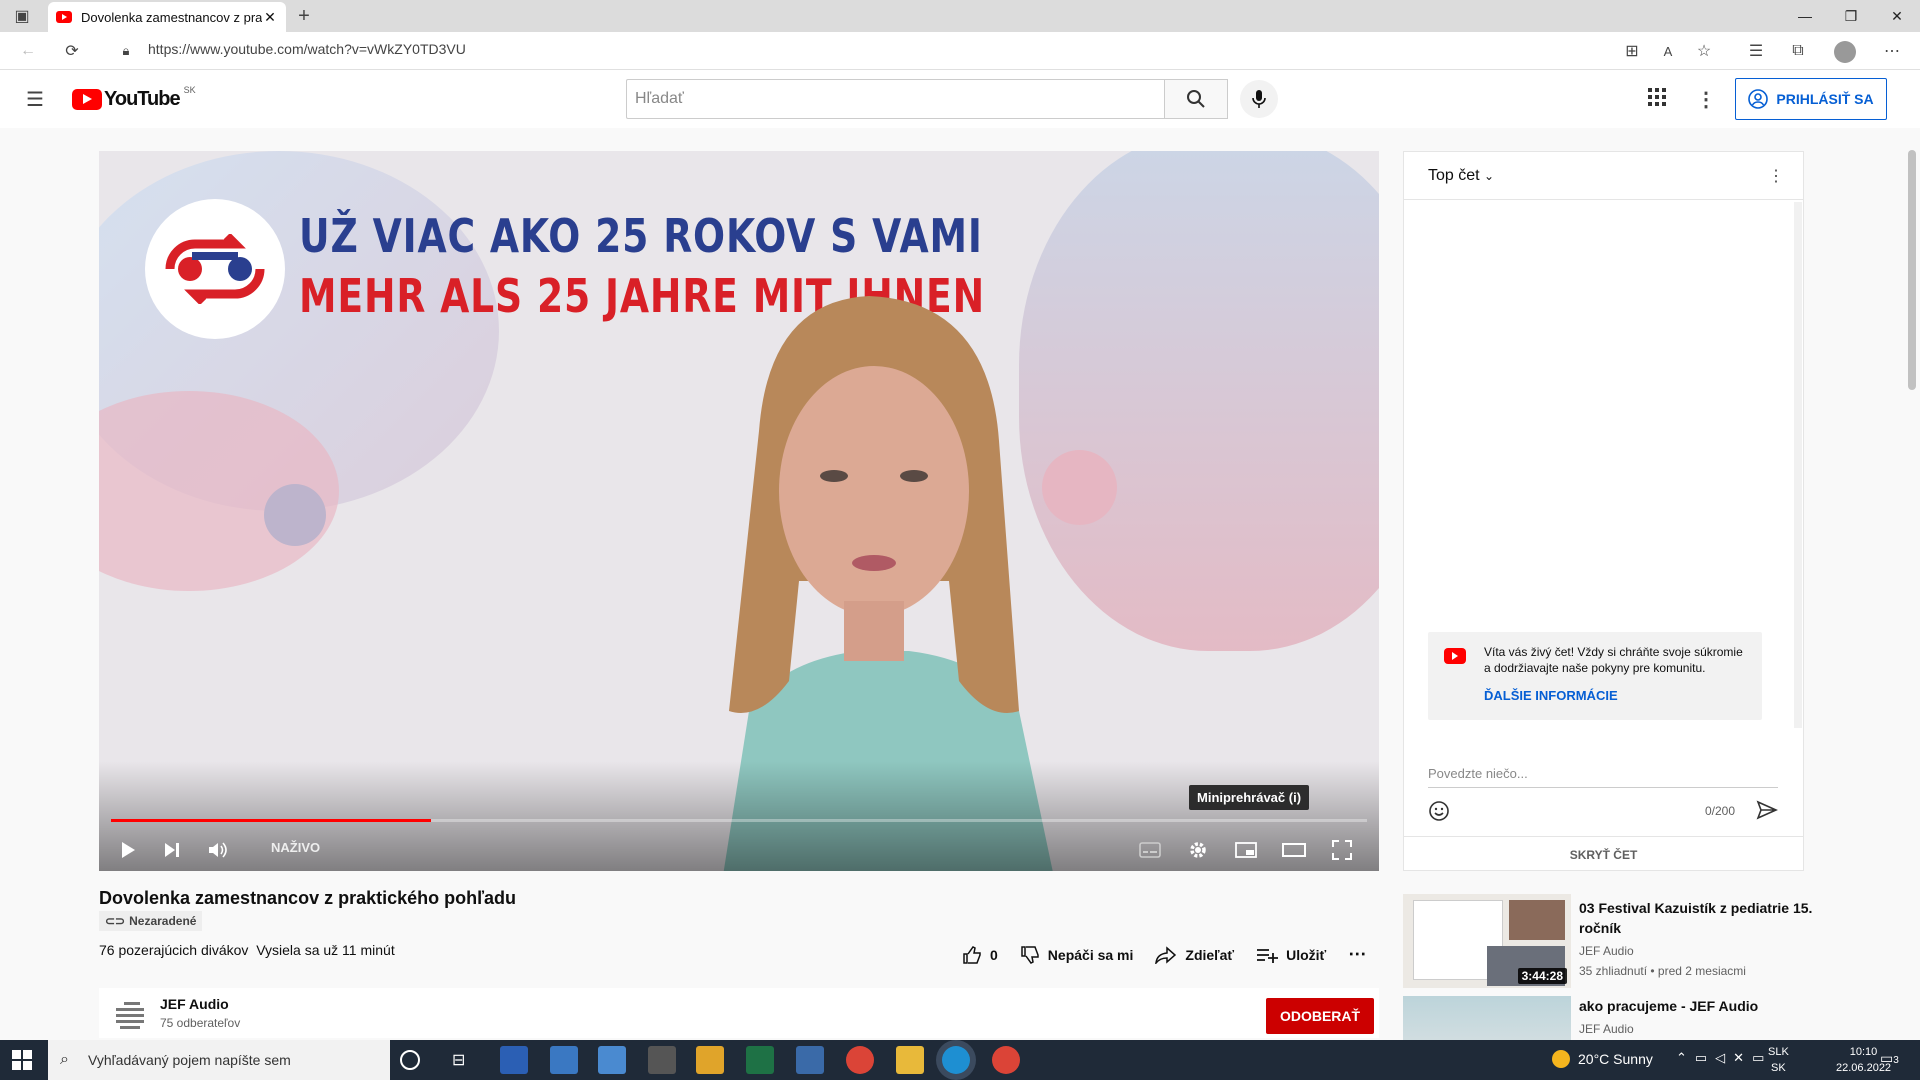  I want to click on channel-name: JEF Audio, so click(194, 1004).